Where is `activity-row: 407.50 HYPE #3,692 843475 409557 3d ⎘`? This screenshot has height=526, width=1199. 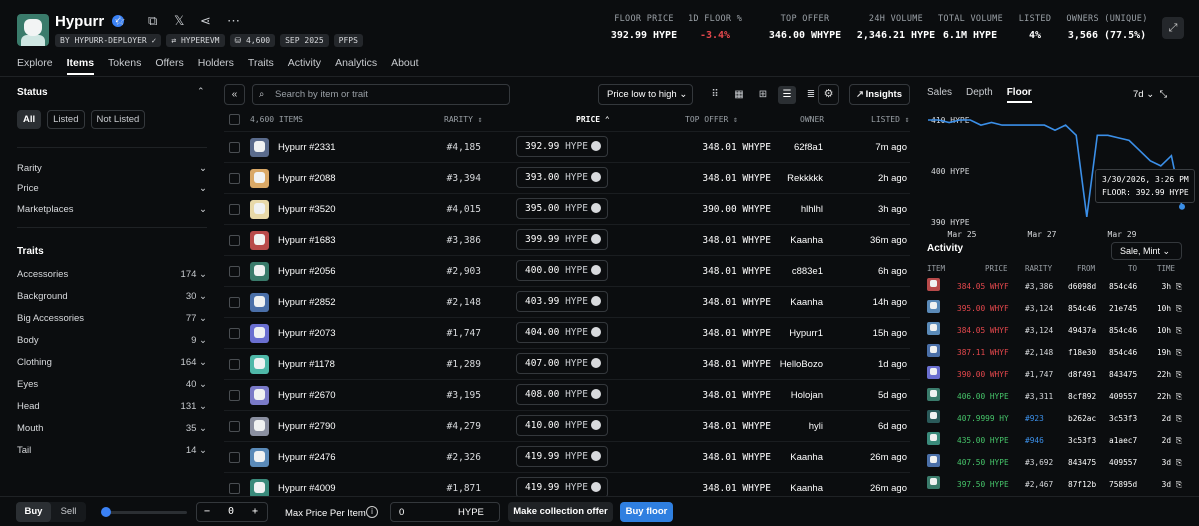
activity-row: 407.50 HYPE #3,692 843475 409557 3d ⎘ is located at coordinates (1054, 463).